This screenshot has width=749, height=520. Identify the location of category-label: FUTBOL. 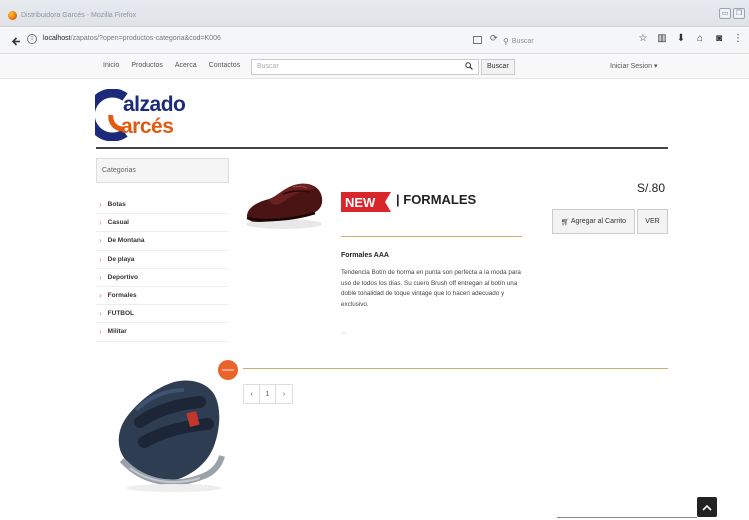
(121, 314).